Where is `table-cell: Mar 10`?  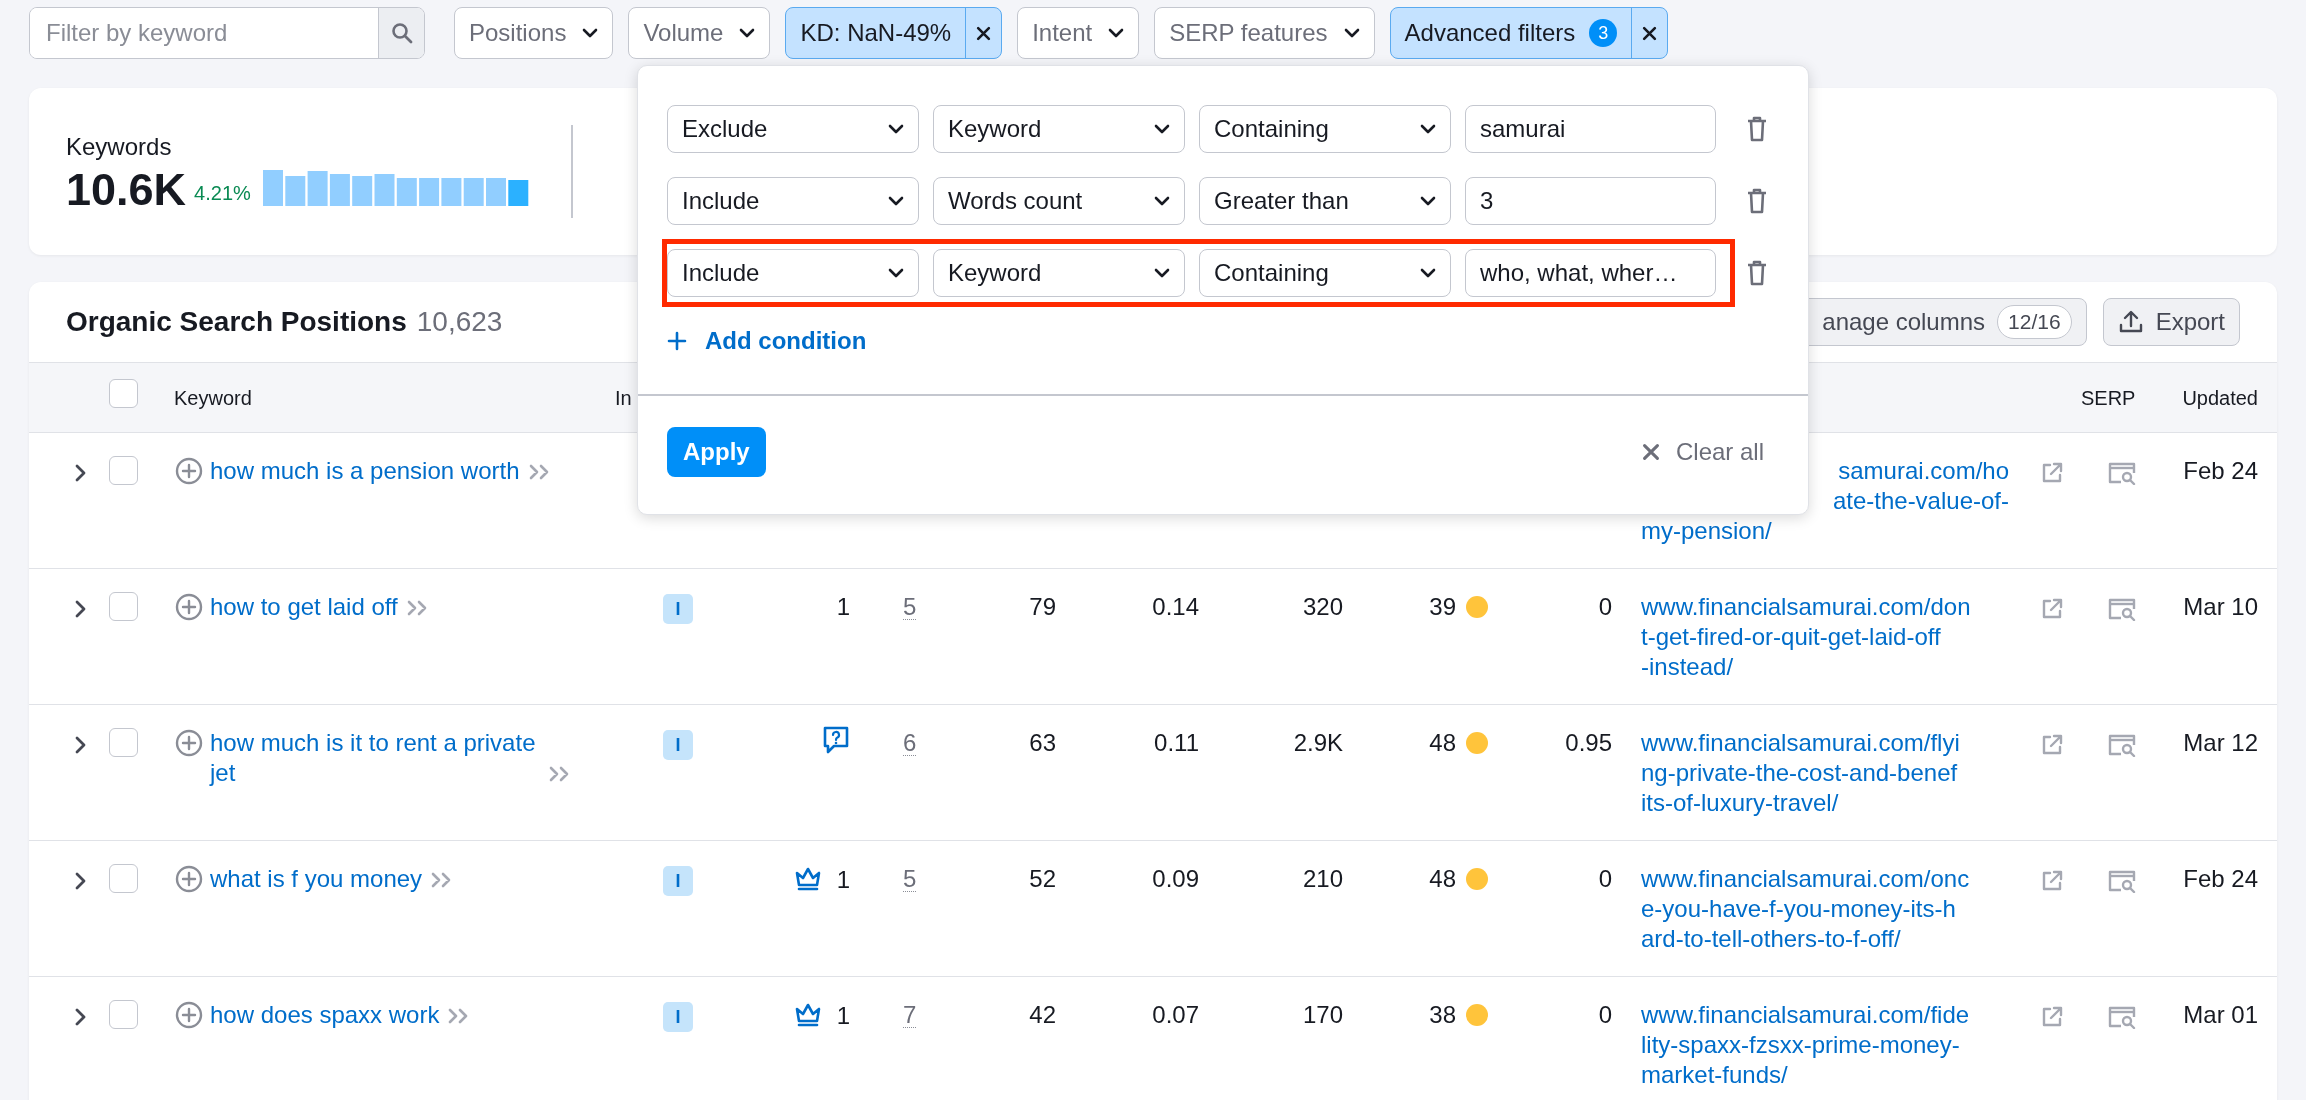
table-cell: Mar 10 is located at coordinates (2220, 606).